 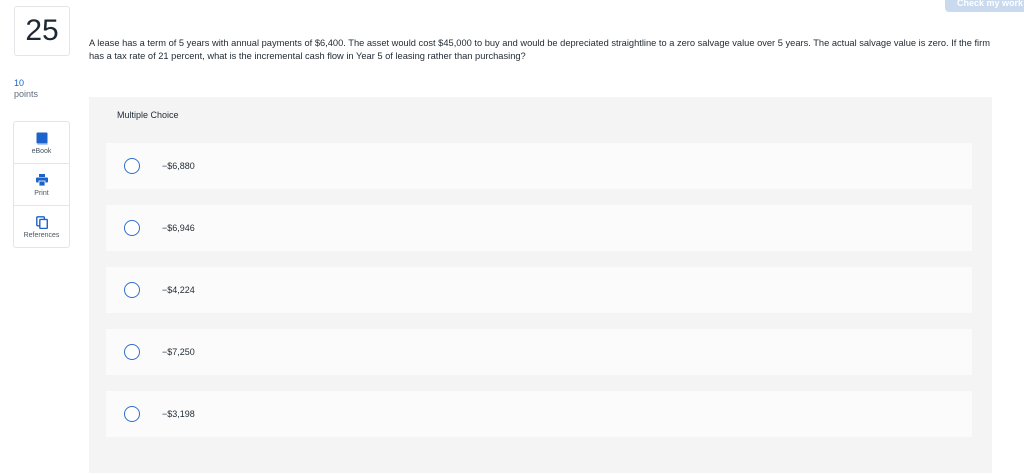 I want to click on printer-icon, so click(x=41, y=180).